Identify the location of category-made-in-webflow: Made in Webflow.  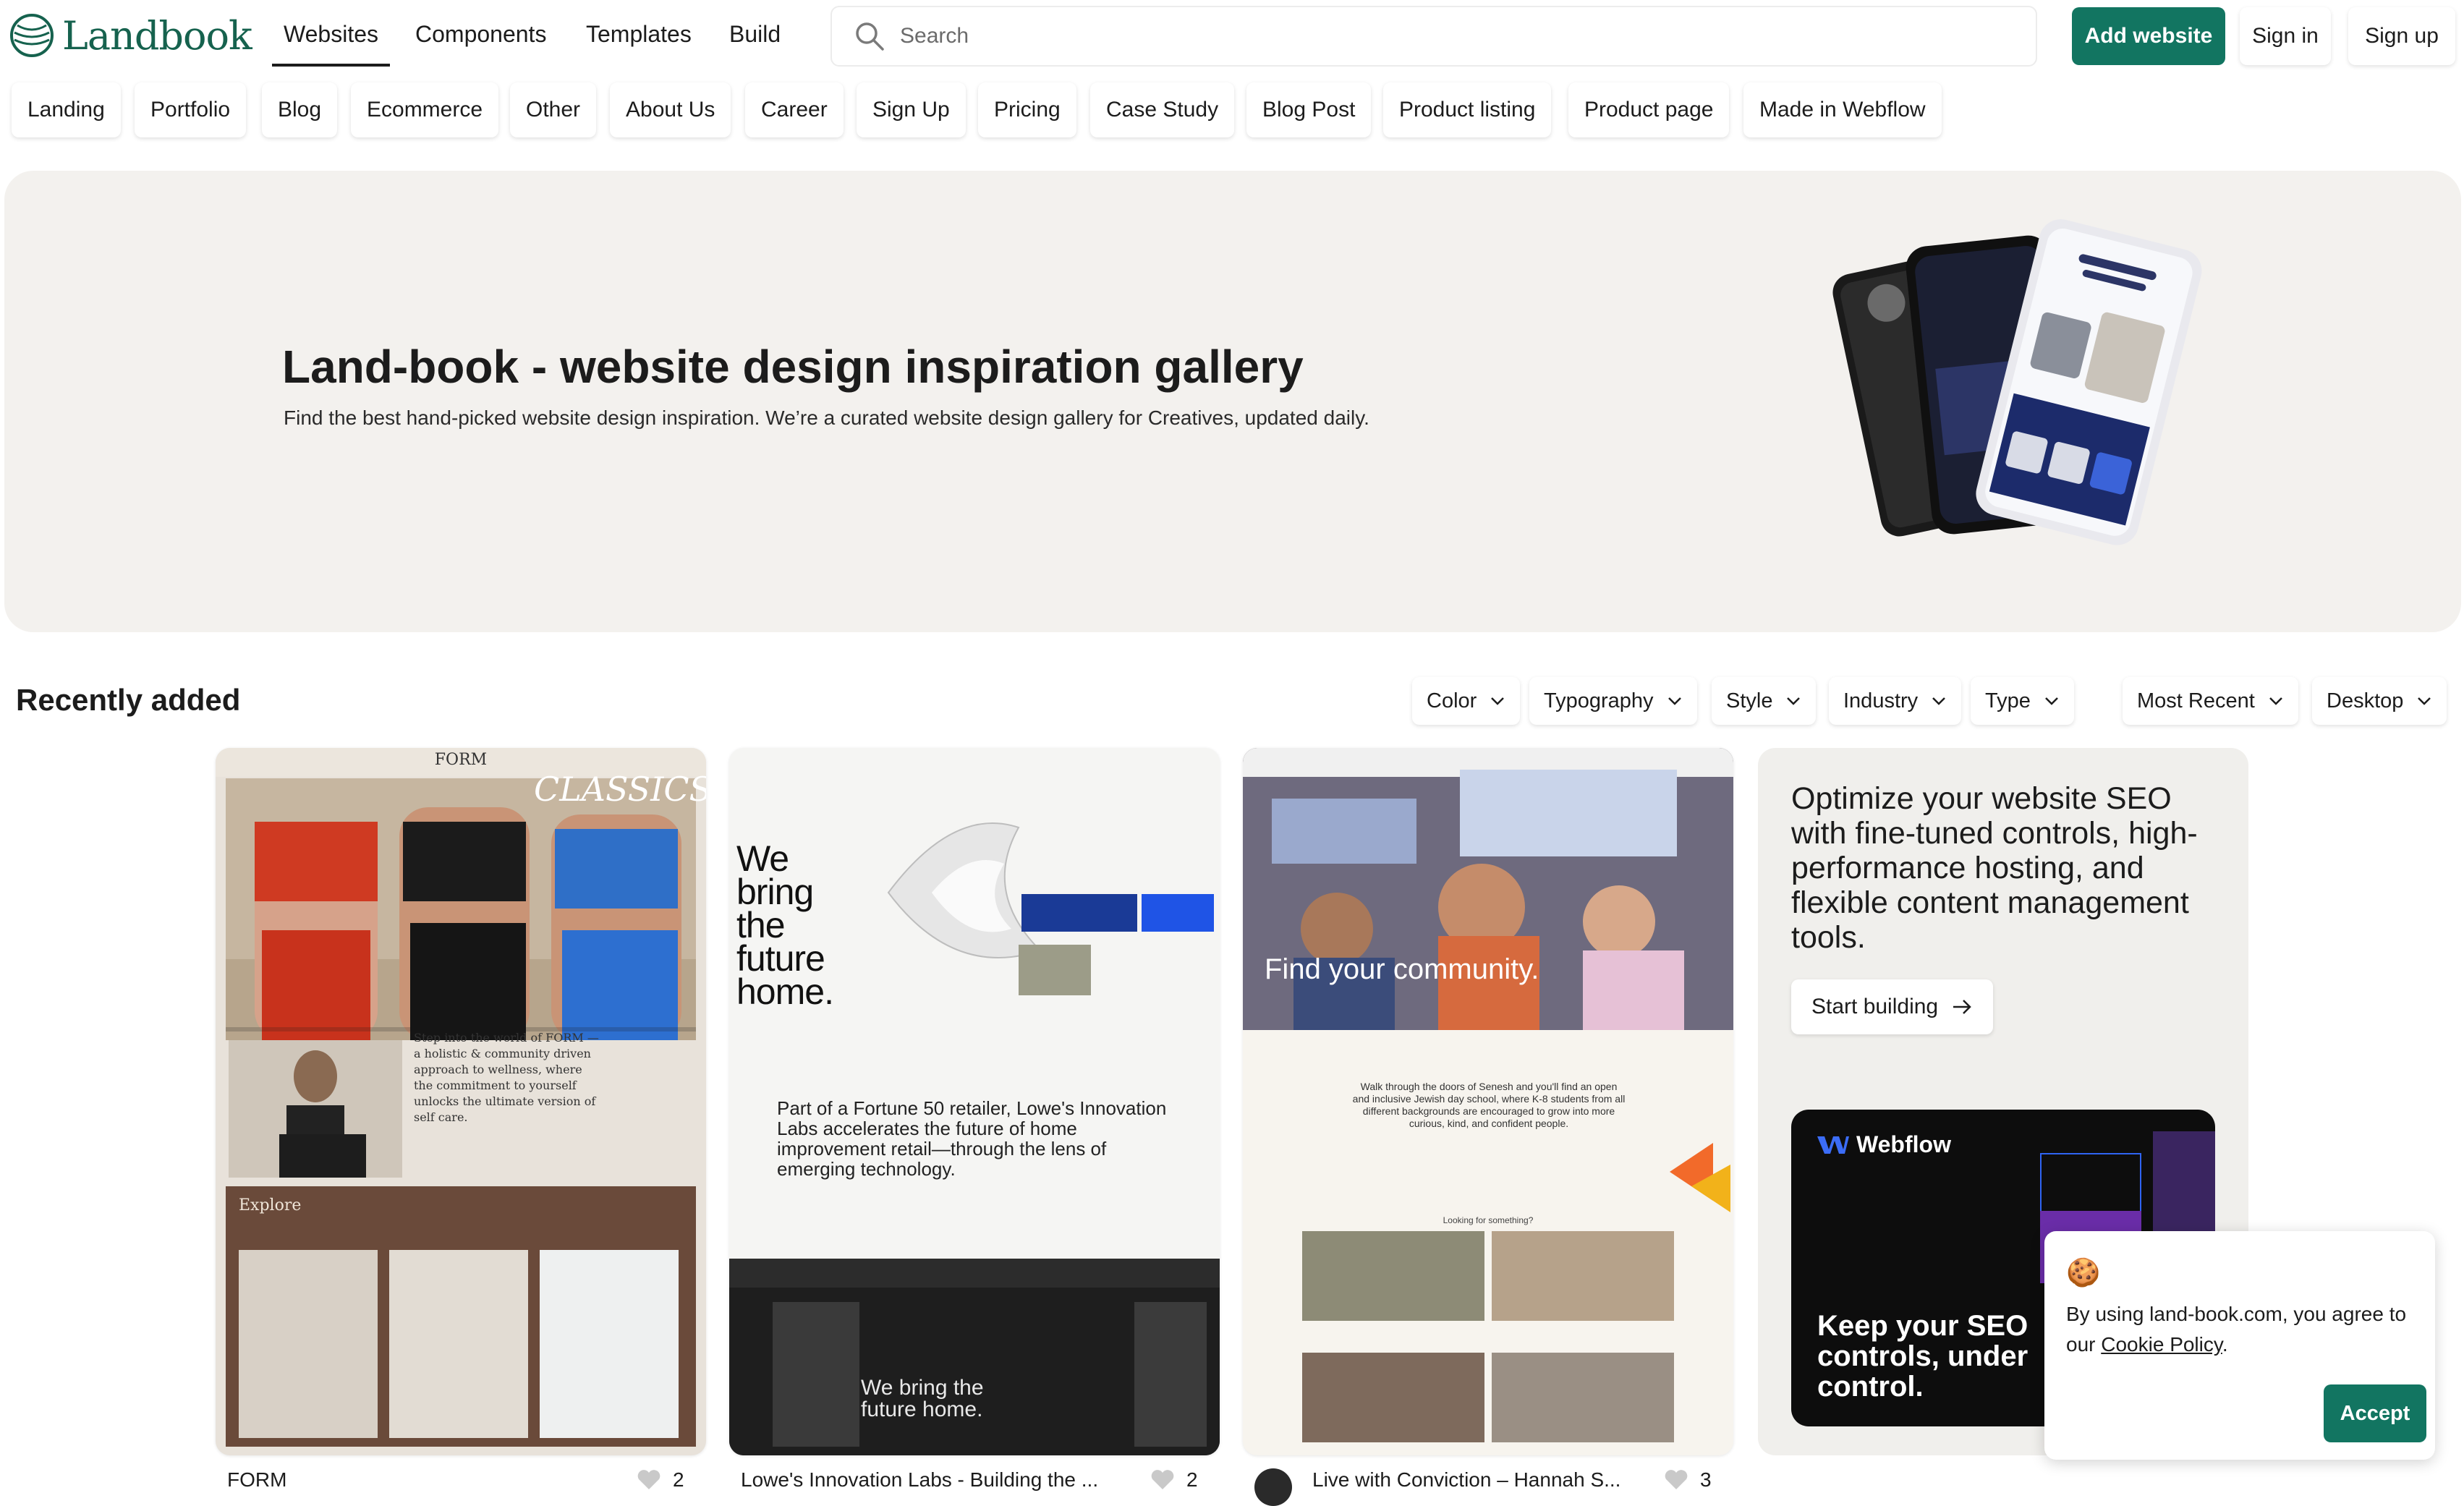
(1842, 110).